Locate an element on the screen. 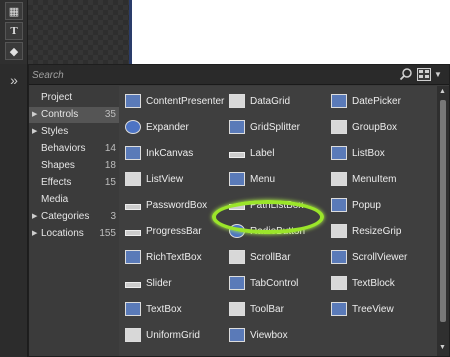 The width and height of the screenshot is (450, 357). category-label: Categories is located at coordinates (65, 216).